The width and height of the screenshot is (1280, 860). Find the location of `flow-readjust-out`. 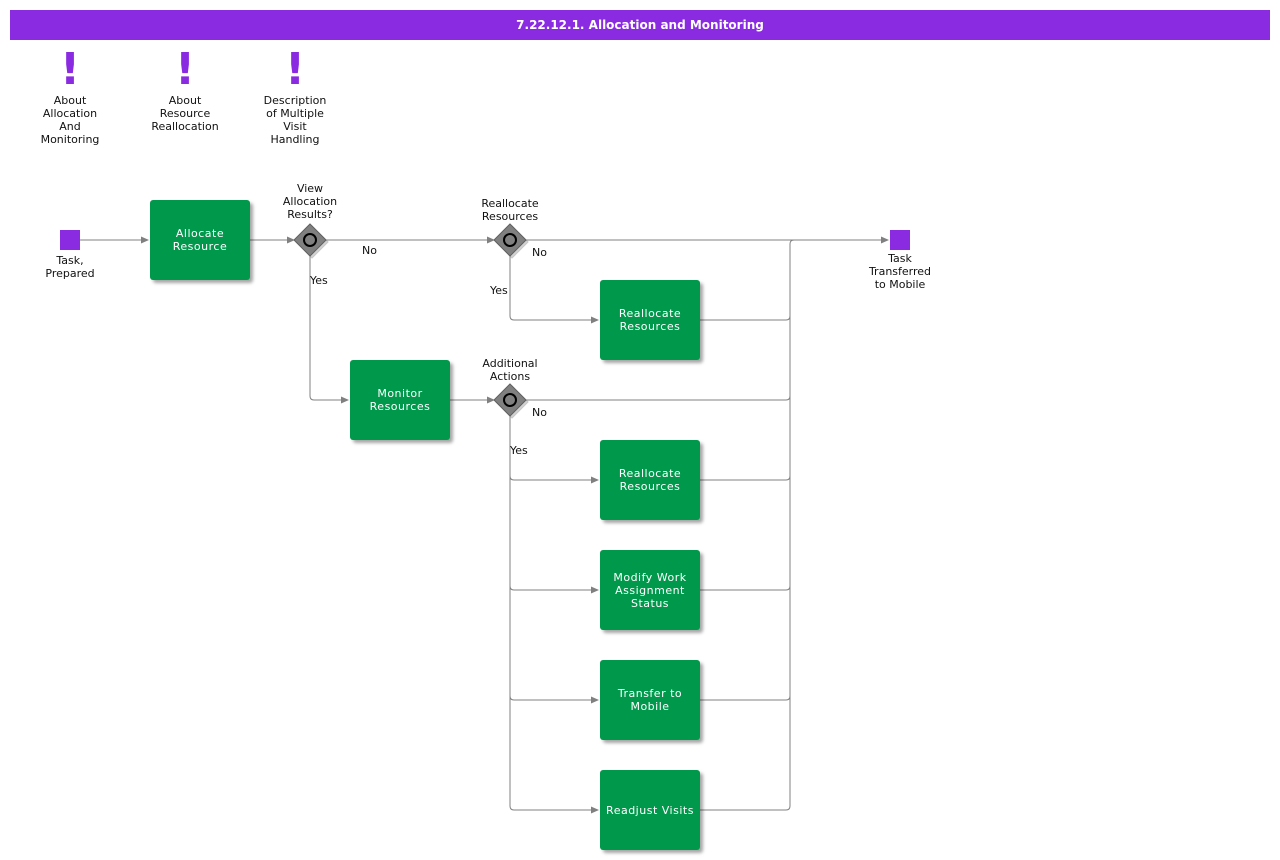

flow-readjust-out is located at coordinates (745, 808).